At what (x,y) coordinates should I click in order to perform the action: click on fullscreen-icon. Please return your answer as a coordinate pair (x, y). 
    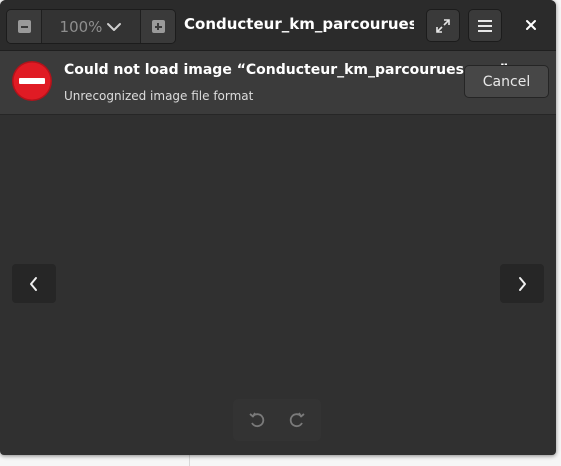
    Looking at the image, I should click on (443, 25).